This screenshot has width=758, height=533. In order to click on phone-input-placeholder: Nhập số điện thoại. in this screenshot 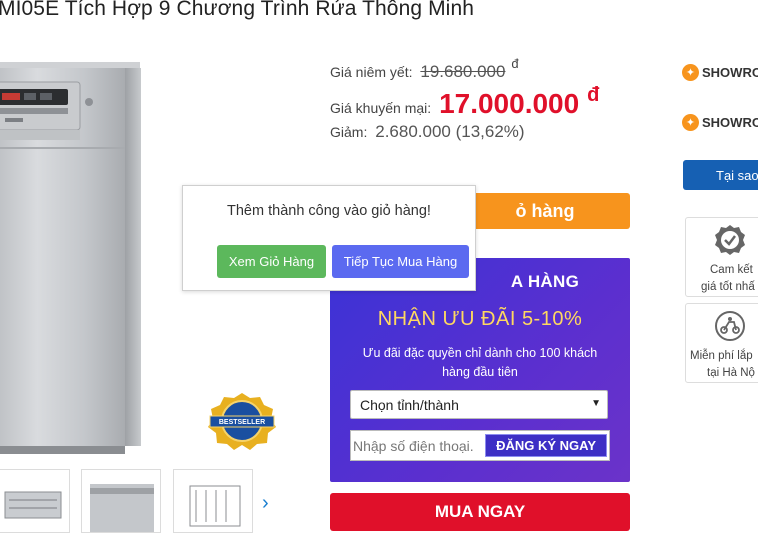, I will do `click(413, 446)`.